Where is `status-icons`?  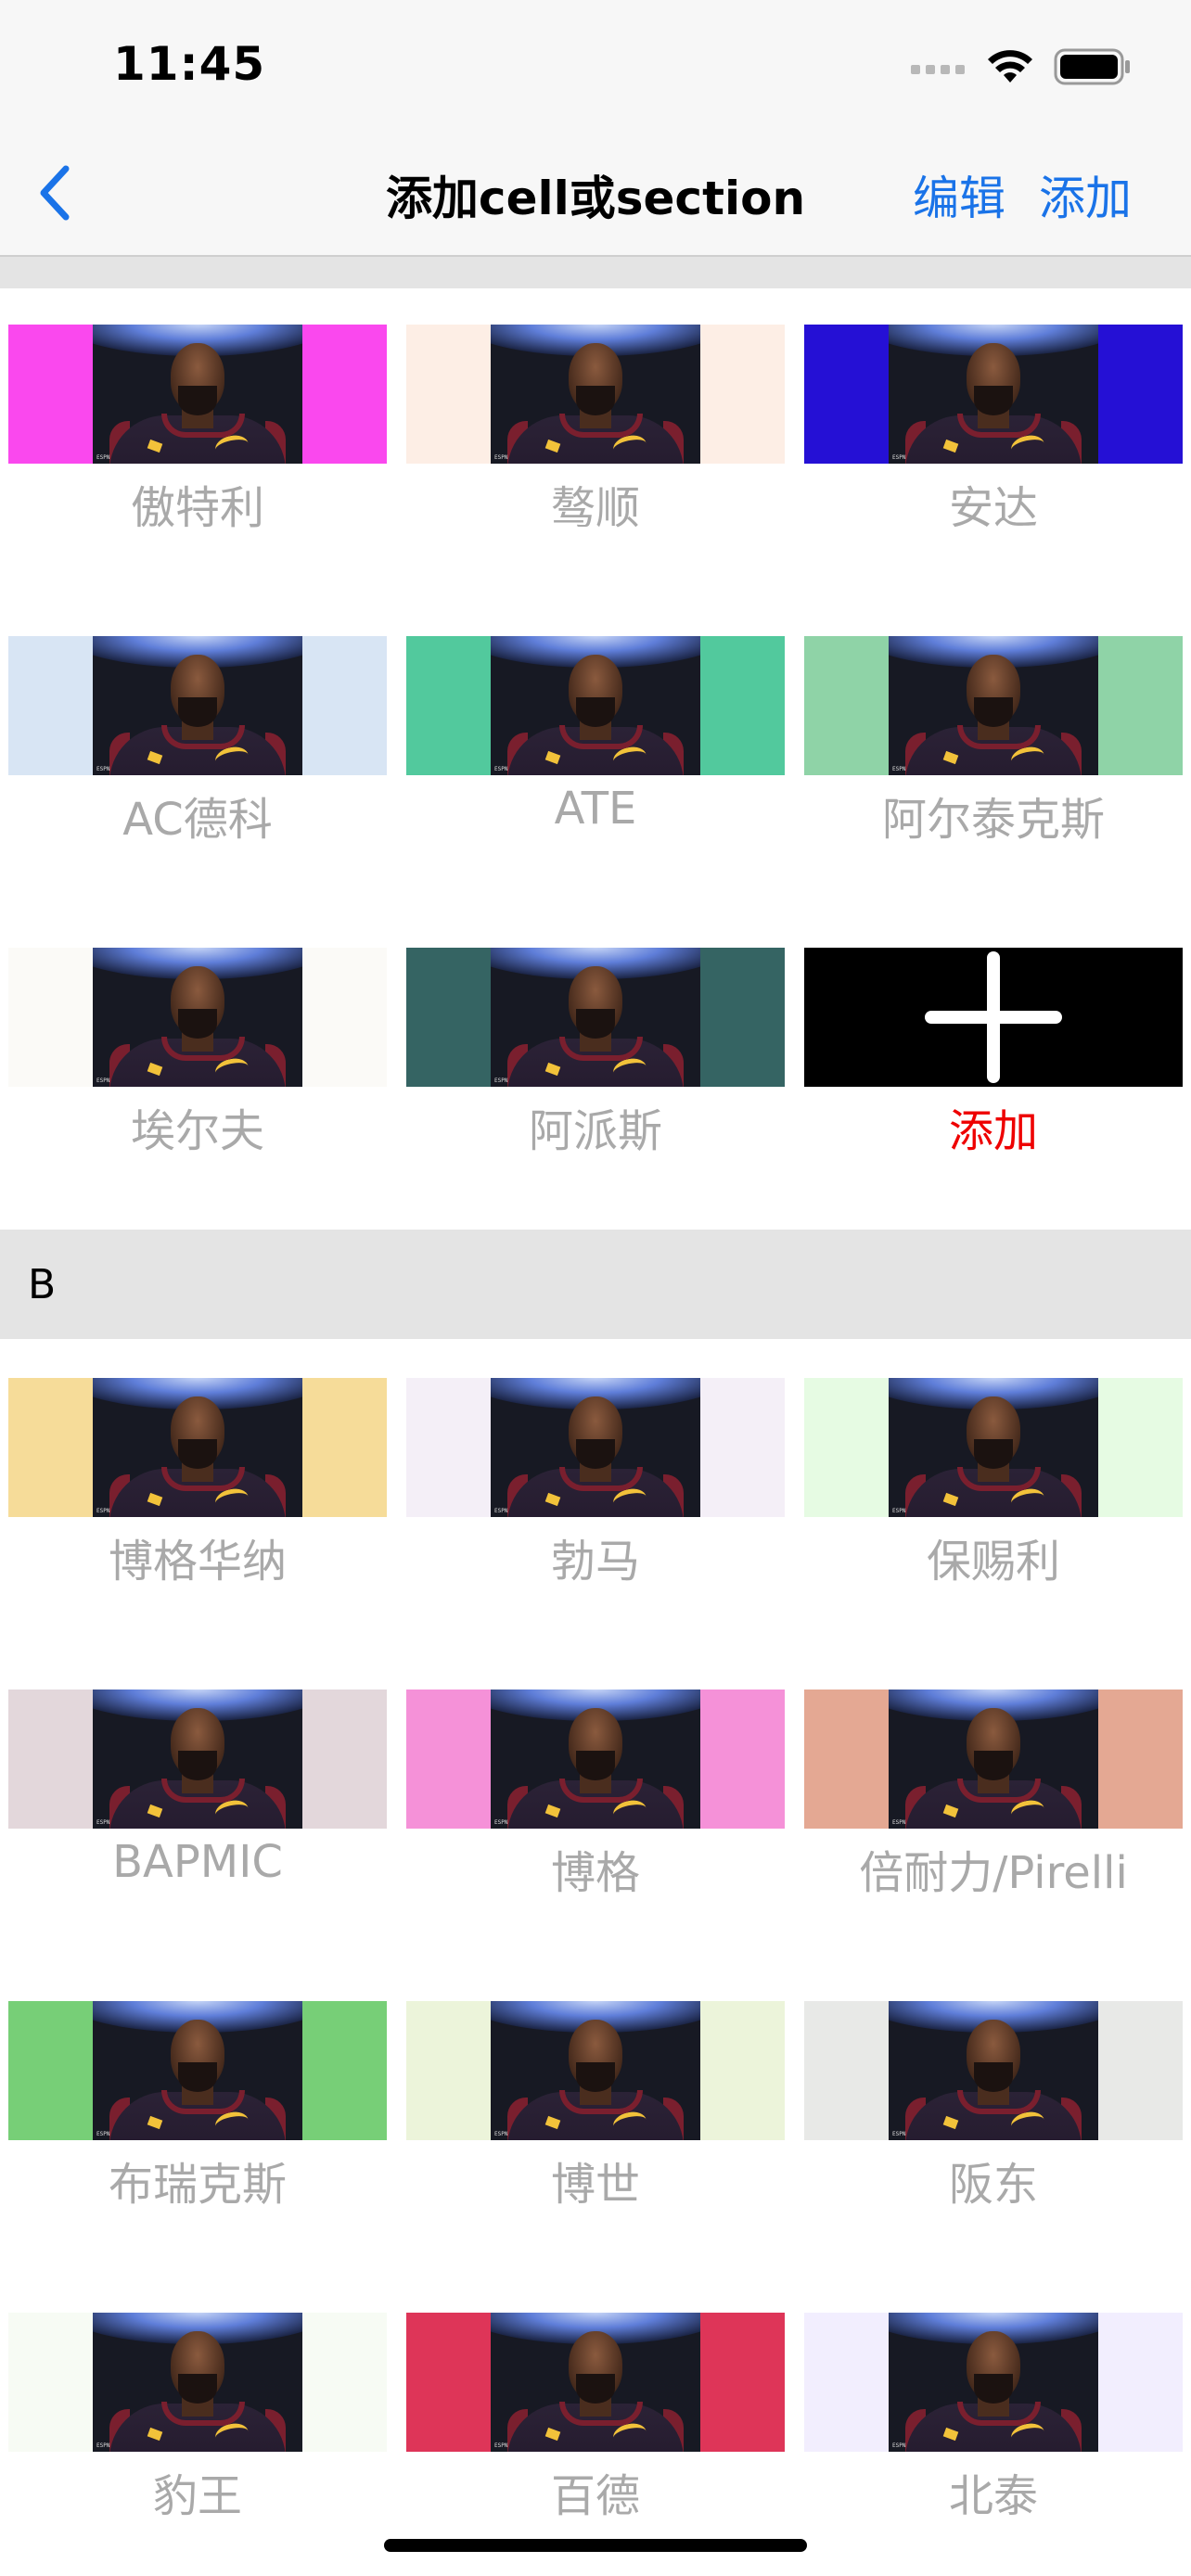 status-icons is located at coordinates (1022, 66).